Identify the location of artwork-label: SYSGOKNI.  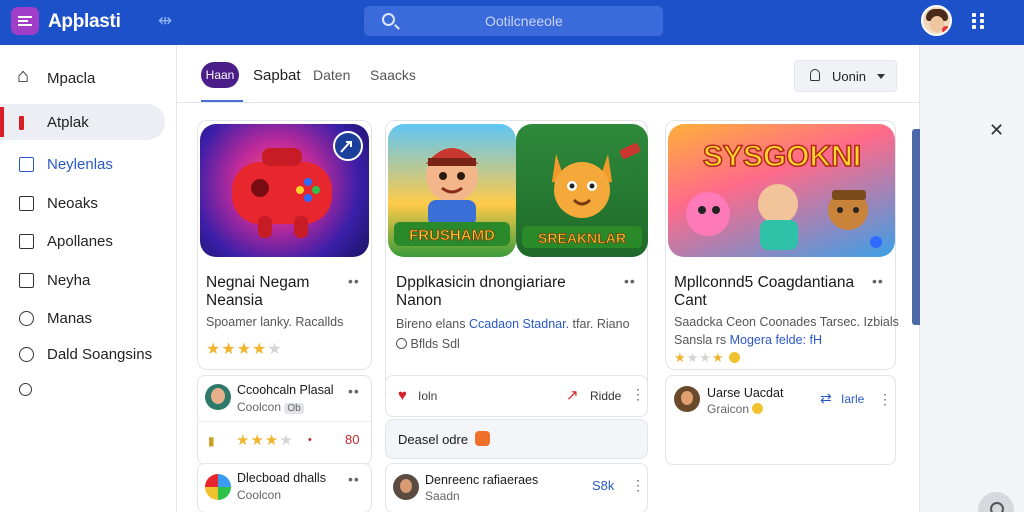
(782, 156).